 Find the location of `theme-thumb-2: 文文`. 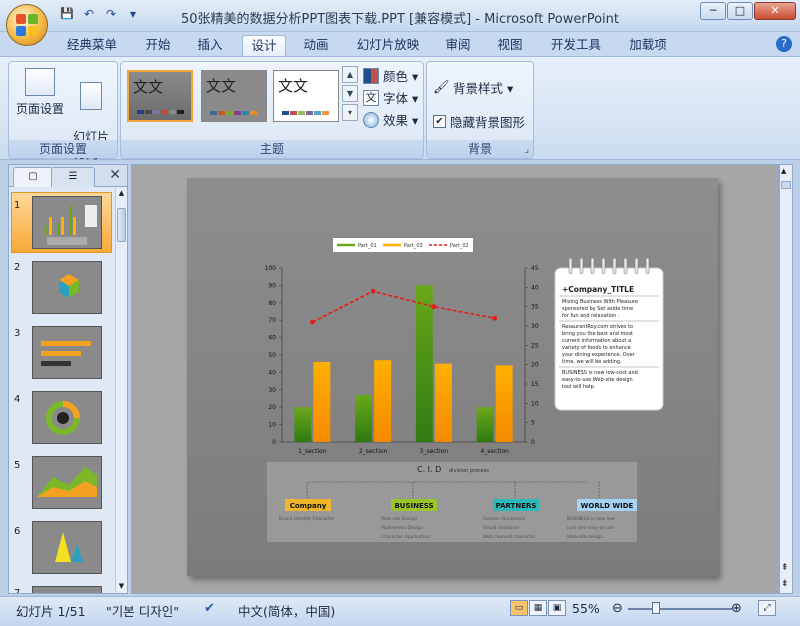

theme-thumb-2: 文文 is located at coordinates (234, 96).